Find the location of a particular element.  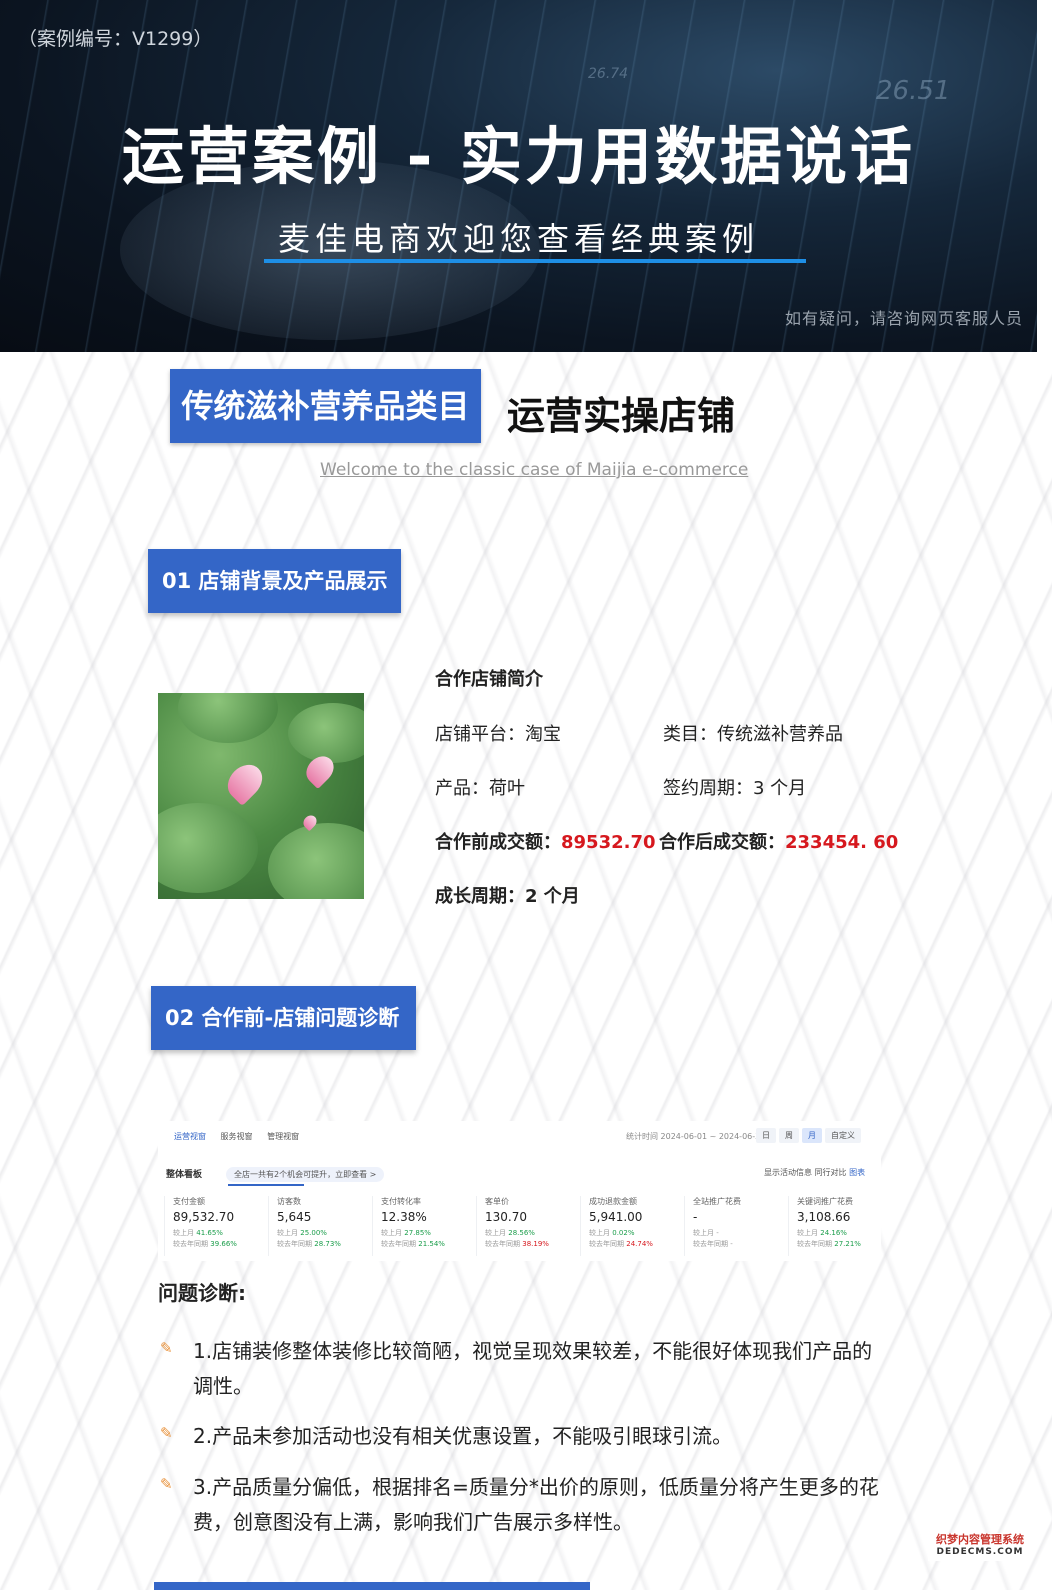

watermark-line2: DEDECMS.COM is located at coordinates (980, 1552).